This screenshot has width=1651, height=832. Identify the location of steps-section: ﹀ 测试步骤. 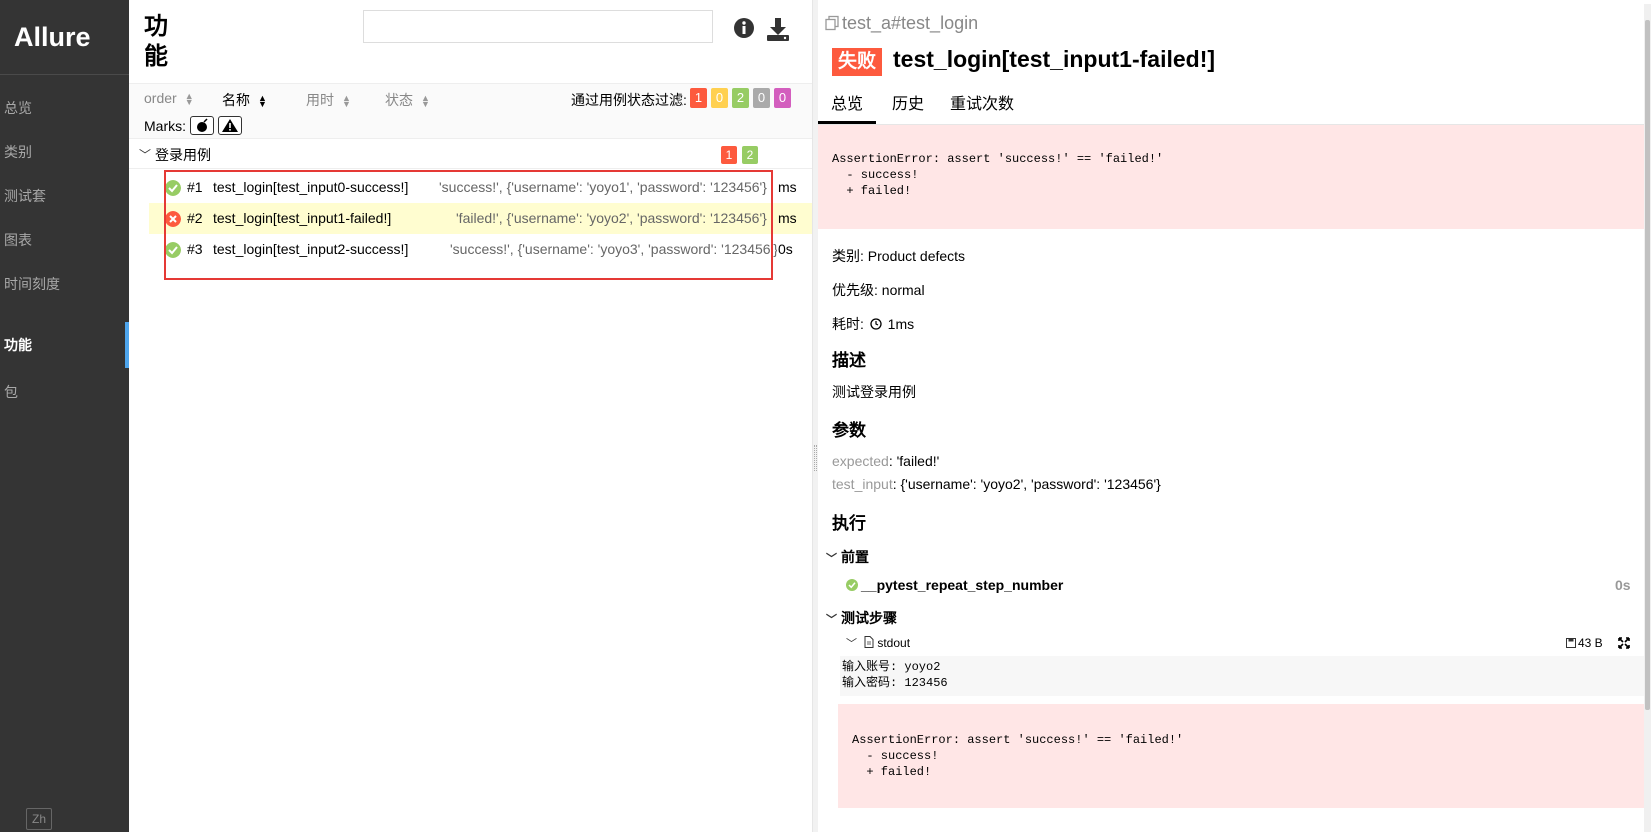
(861, 618).